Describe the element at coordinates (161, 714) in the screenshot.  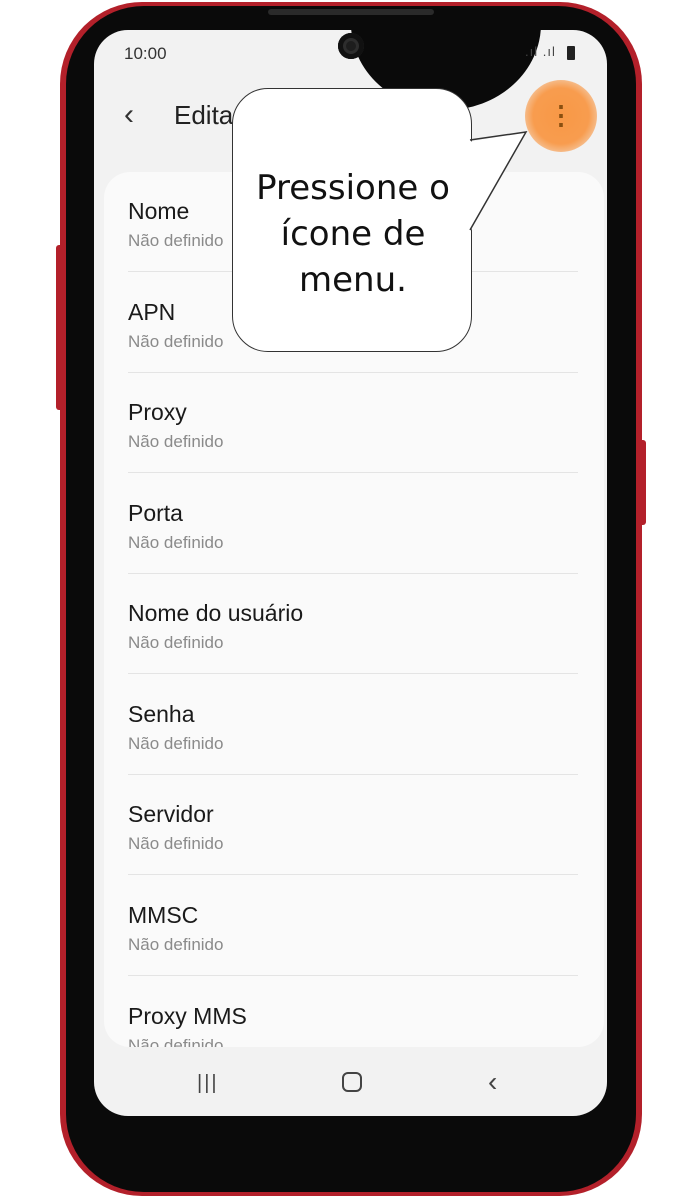
I see `list-item-label: Senha` at that location.